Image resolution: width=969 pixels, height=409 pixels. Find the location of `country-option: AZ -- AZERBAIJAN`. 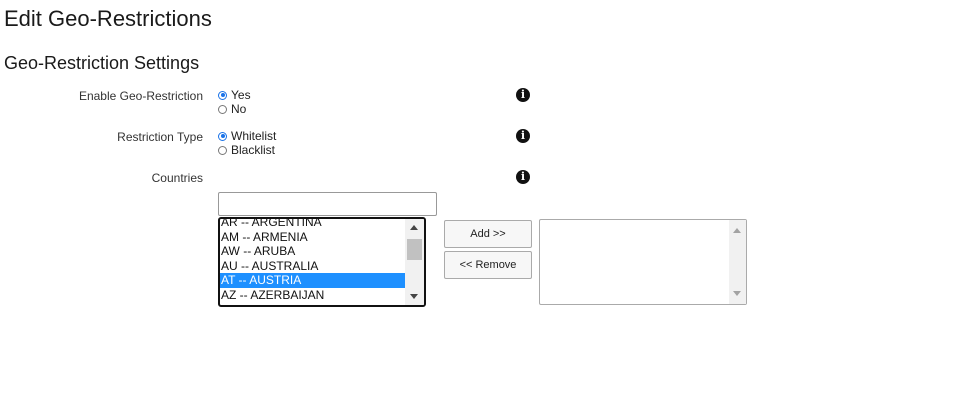

country-option: AZ -- AZERBAIJAN is located at coordinates (313, 295).